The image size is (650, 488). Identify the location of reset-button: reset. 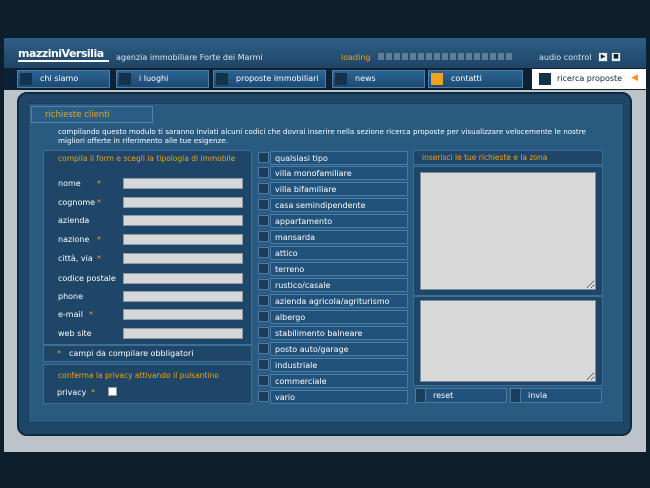
(461, 395).